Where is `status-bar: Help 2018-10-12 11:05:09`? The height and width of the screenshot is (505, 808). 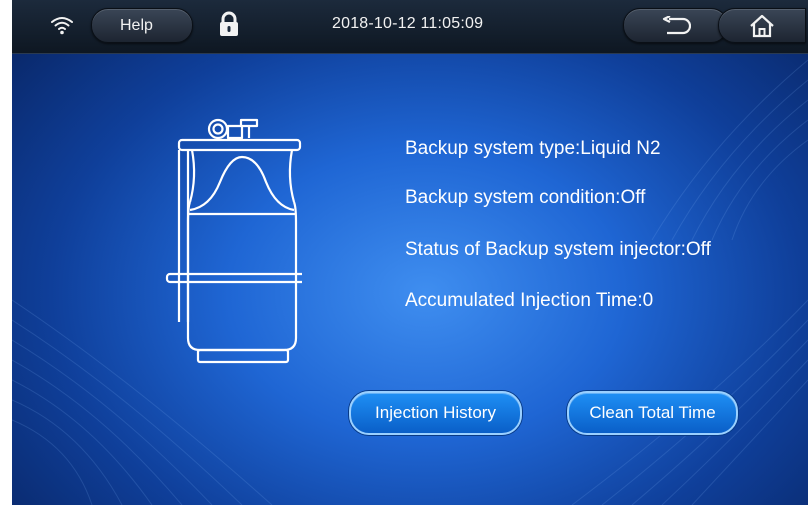
status-bar: Help 2018-10-12 11:05:09 is located at coordinates (410, 27).